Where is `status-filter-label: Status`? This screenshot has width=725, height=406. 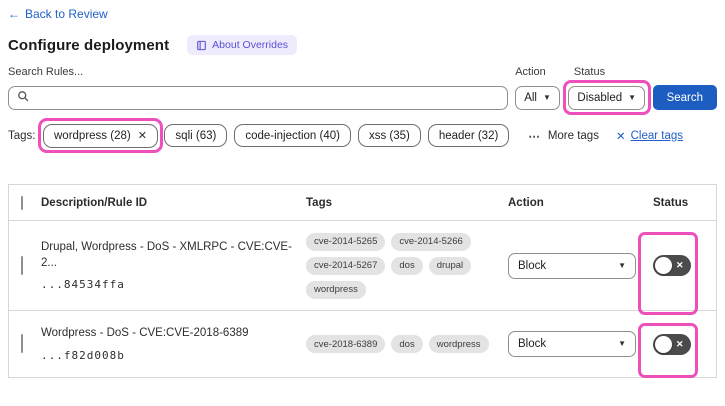 status-filter-label: Status is located at coordinates (589, 72).